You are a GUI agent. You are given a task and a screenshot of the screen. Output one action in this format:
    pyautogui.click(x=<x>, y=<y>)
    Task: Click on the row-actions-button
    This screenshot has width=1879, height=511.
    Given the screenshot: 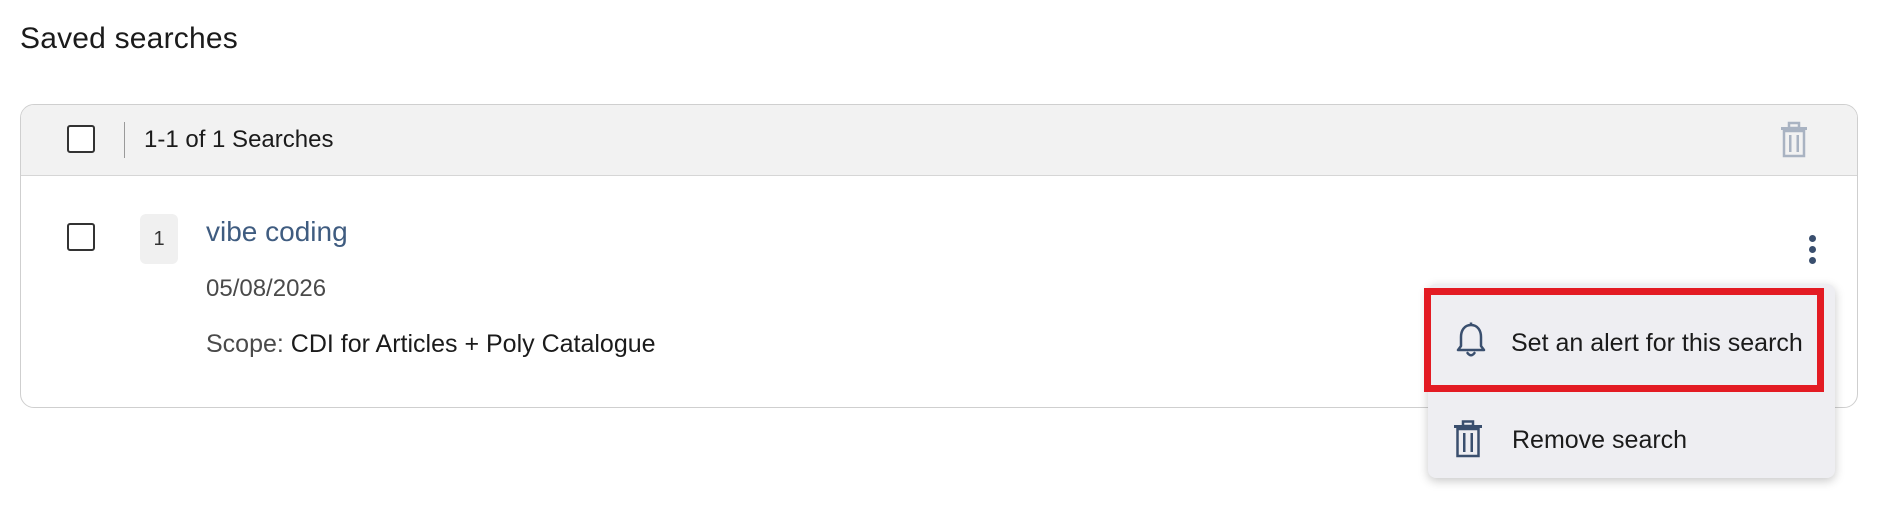 What is the action you would take?
    pyautogui.click(x=1812, y=249)
    